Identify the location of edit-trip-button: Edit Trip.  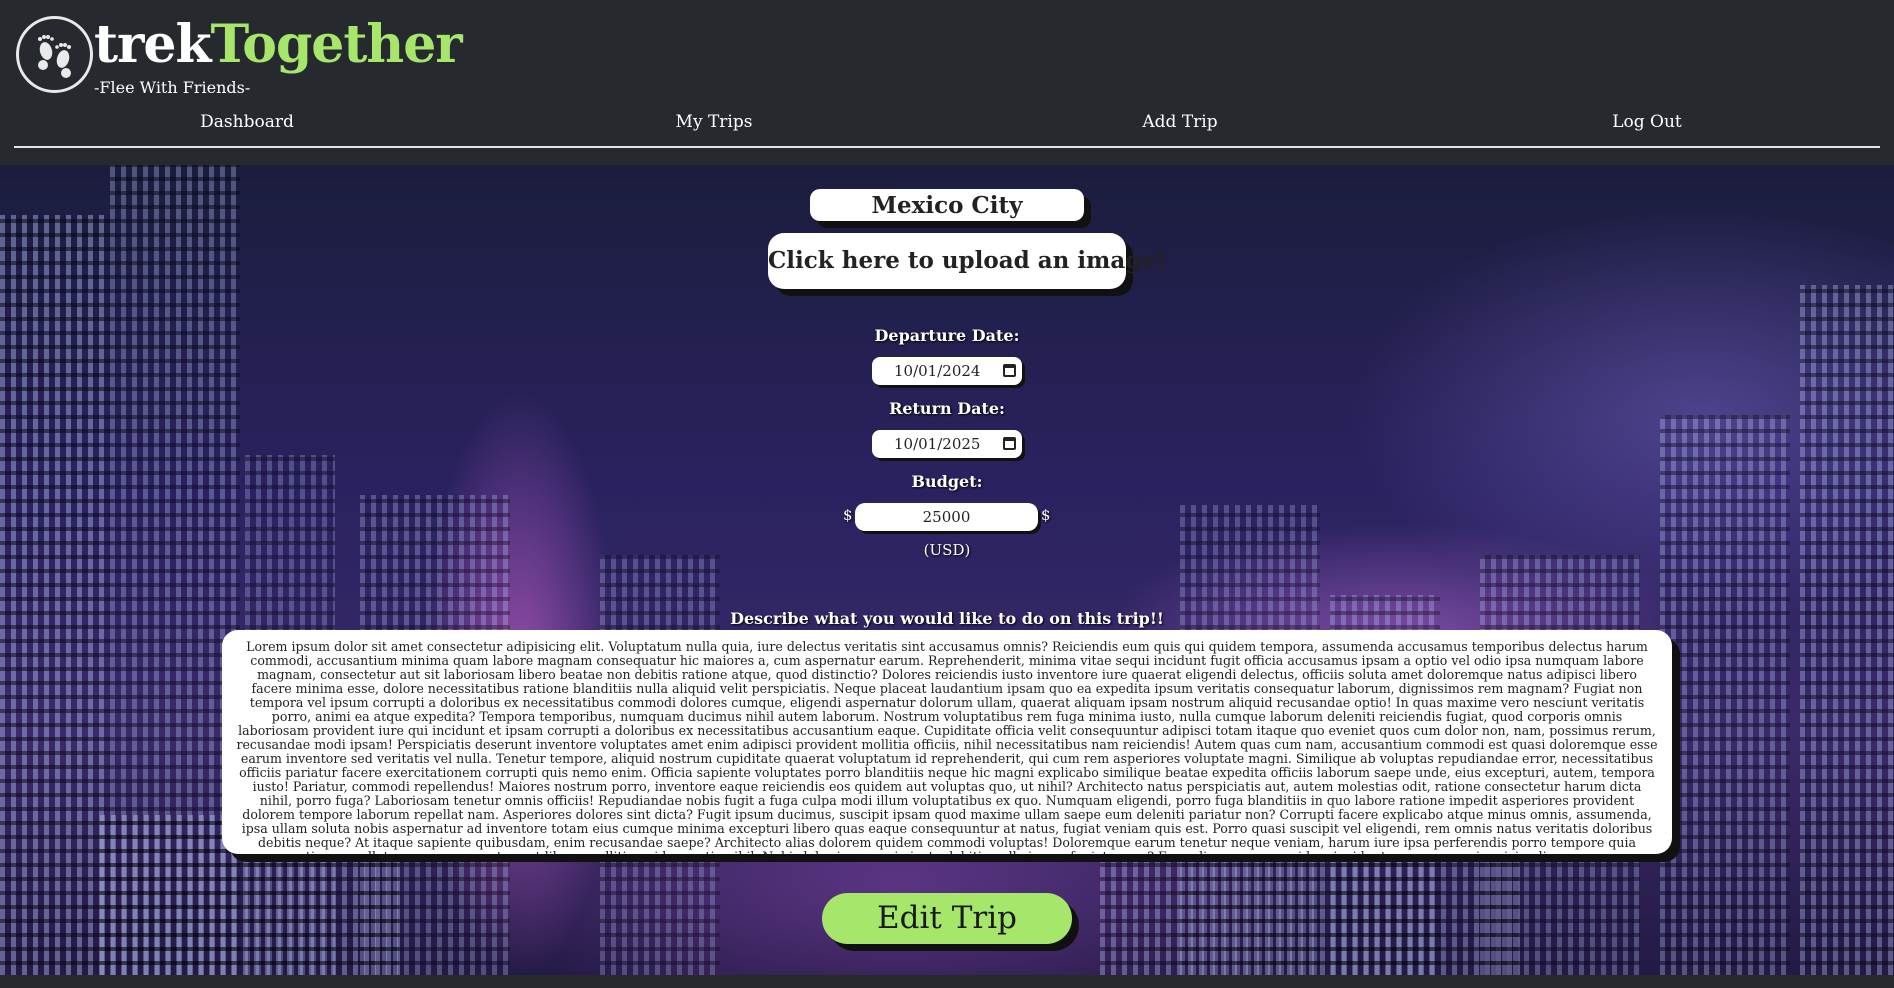
(947, 918).